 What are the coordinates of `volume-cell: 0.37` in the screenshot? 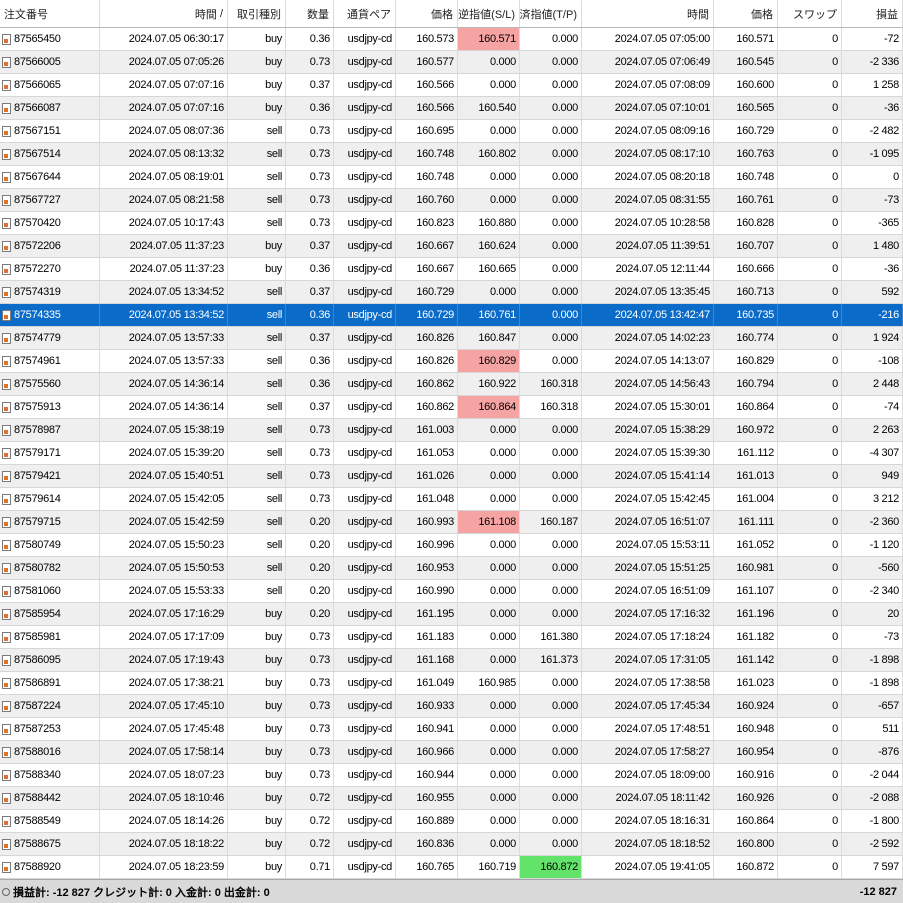 It's located at (310, 338).